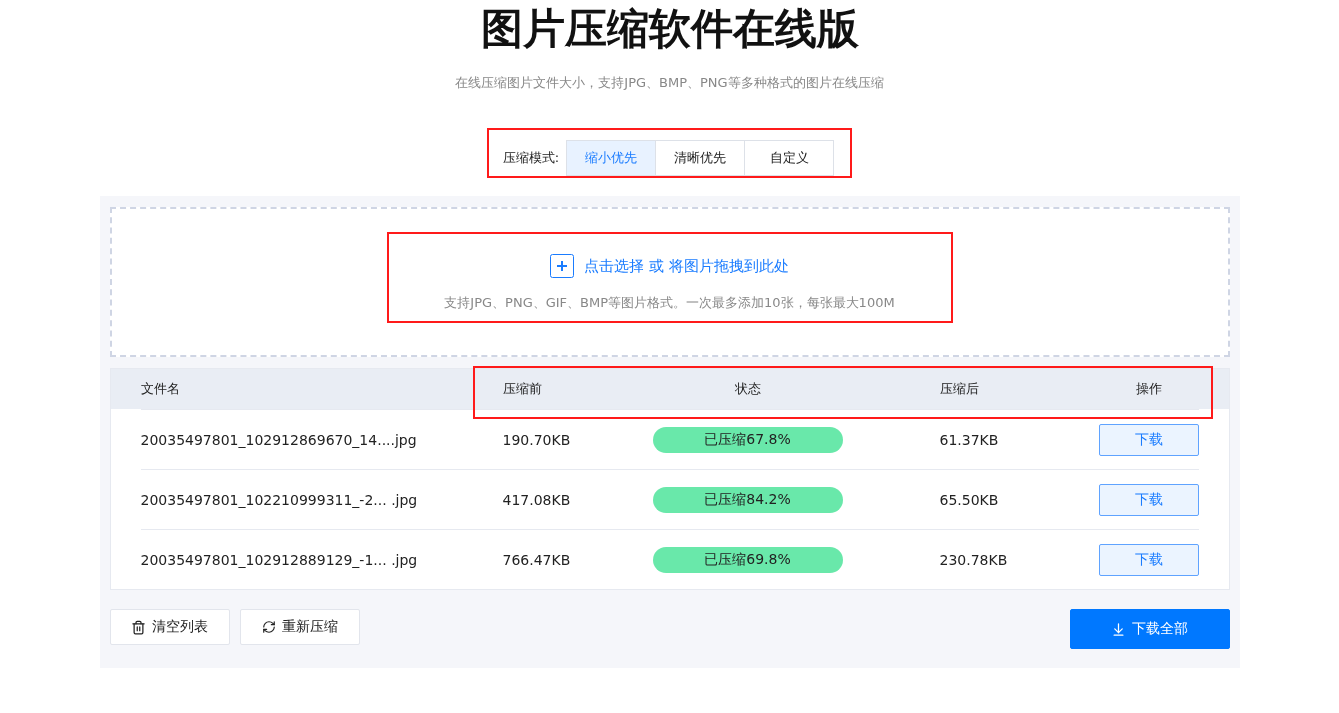 This screenshot has width=1339, height=713. Describe the element at coordinates (973, 559) in the screenshot. I see `size-after: 230.78KB` at that location.